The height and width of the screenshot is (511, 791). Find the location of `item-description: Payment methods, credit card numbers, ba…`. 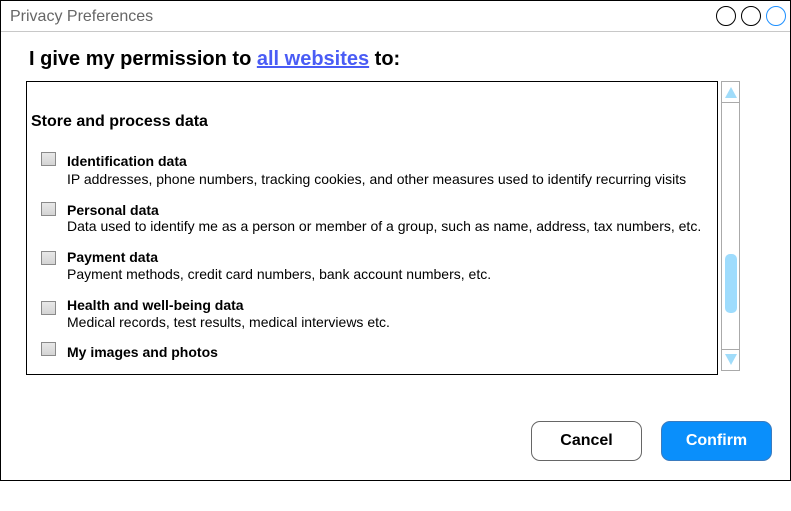

item-description: Payment methods, credit card numbers, ba… is located at coordinates (279, 274).